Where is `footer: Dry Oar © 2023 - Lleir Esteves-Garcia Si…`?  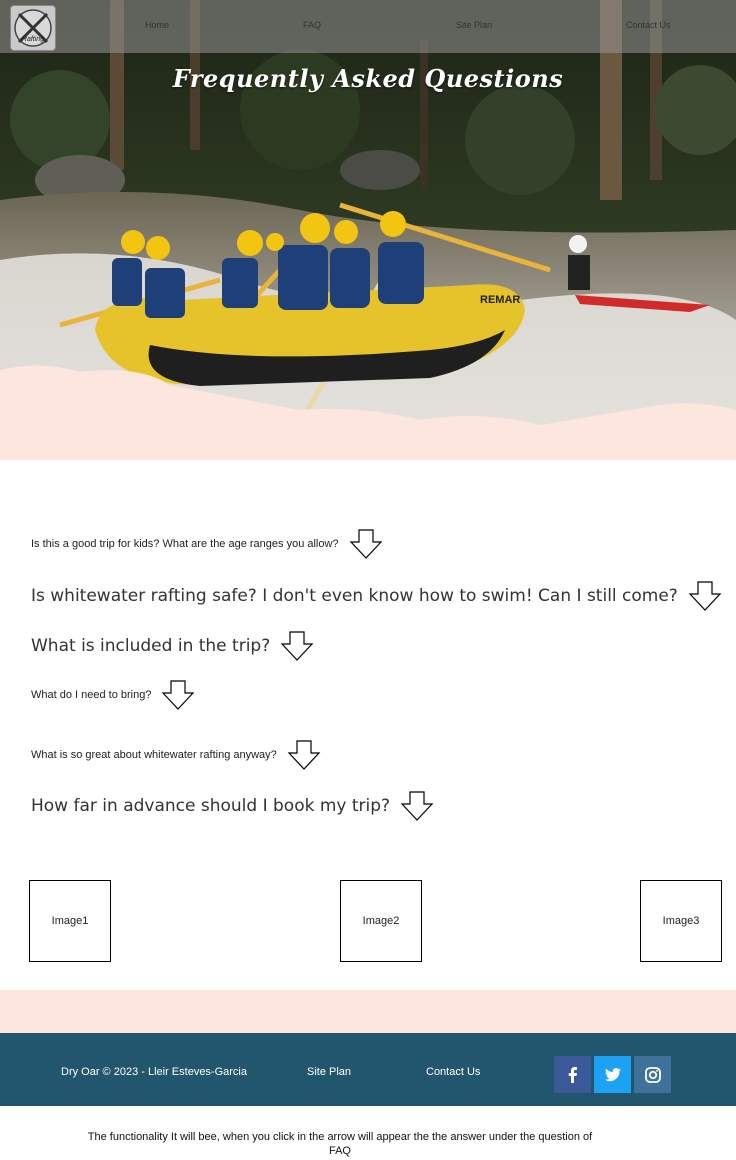
footer: Dry Oar © 2023 - Lleir Esteves-Garcia Si… is located at coordinates (368, 1069).